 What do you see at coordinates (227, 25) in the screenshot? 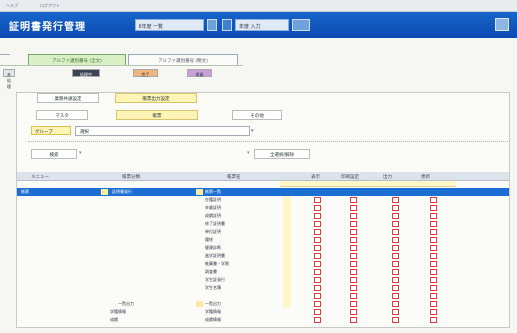
I see `year-next-button` at bounding box center [227, 25].